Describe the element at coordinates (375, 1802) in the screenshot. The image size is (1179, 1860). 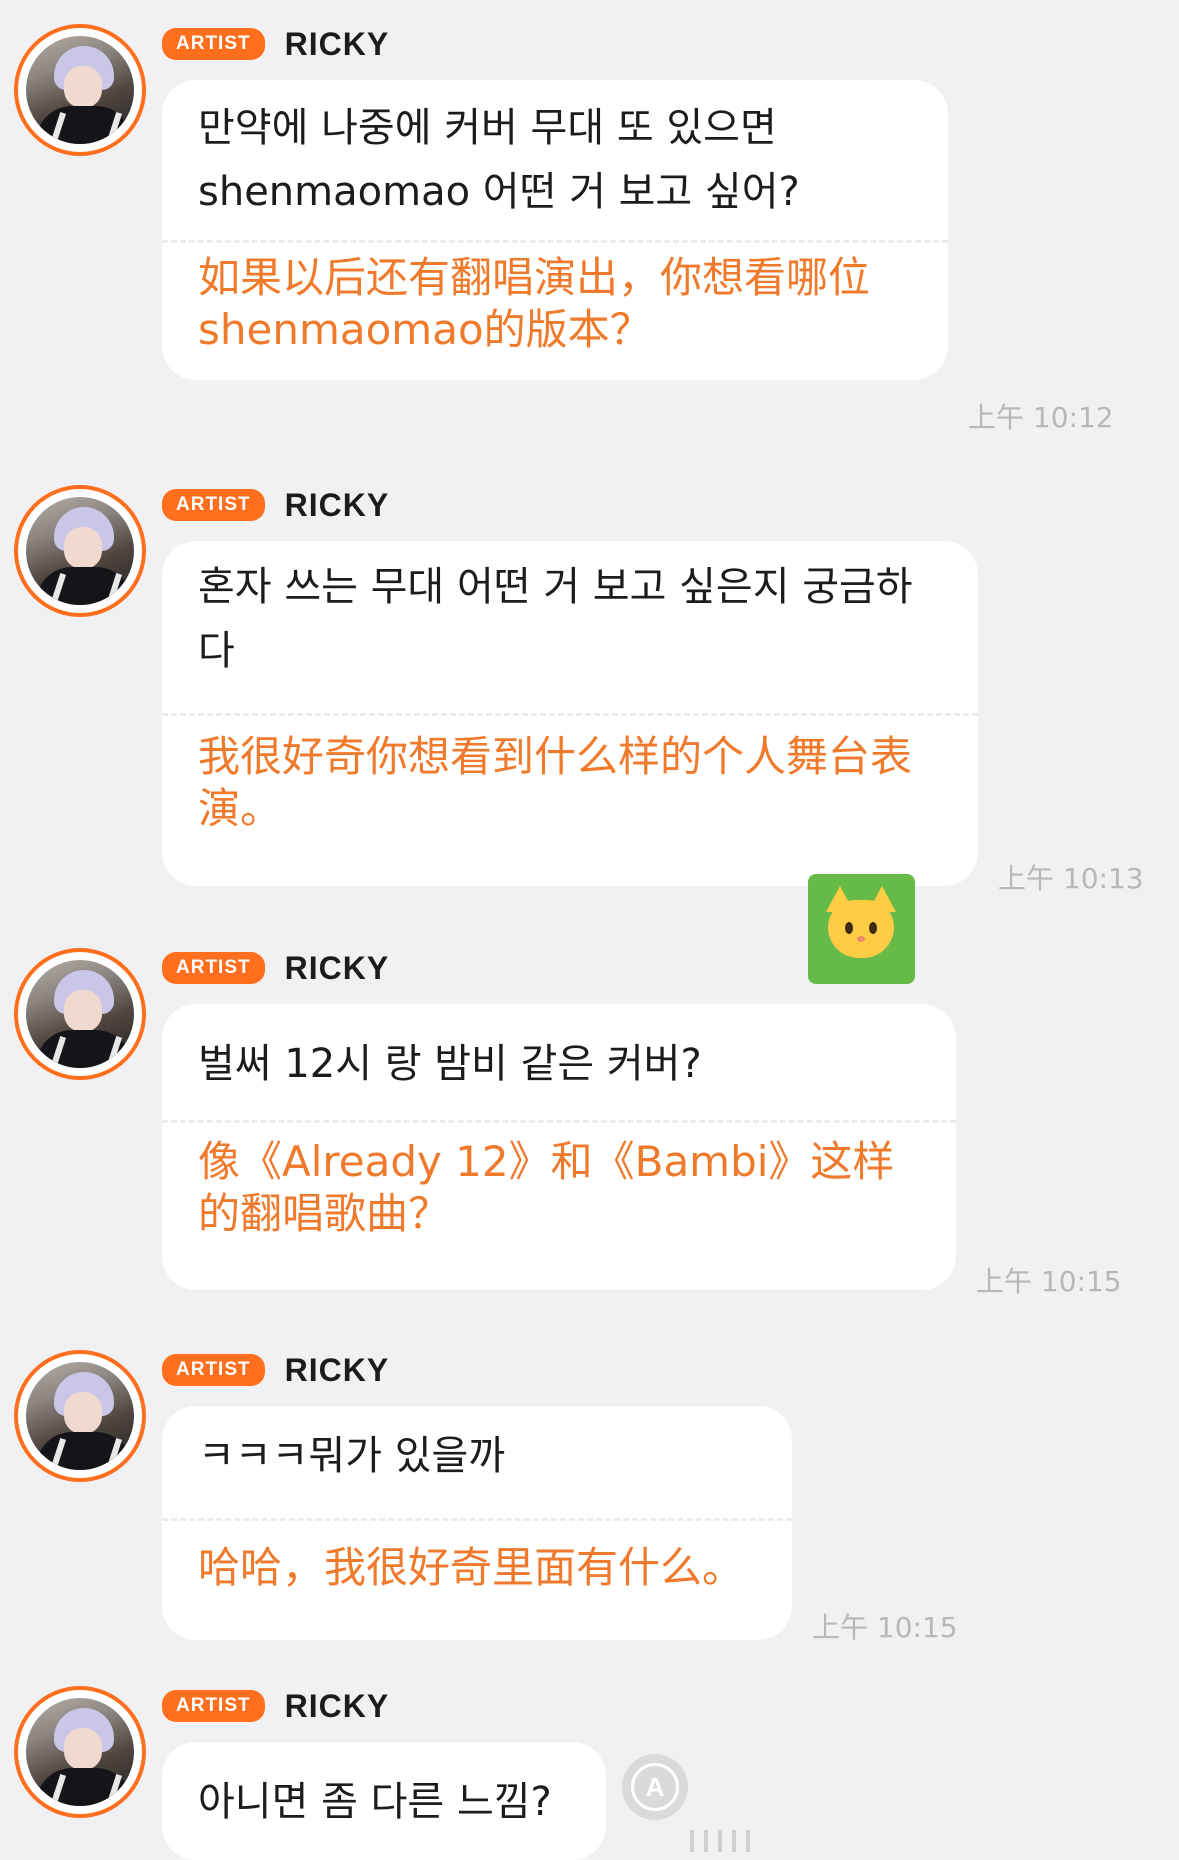
I see `korean-text: 아니면 좀 다른 느낌?` at that location.